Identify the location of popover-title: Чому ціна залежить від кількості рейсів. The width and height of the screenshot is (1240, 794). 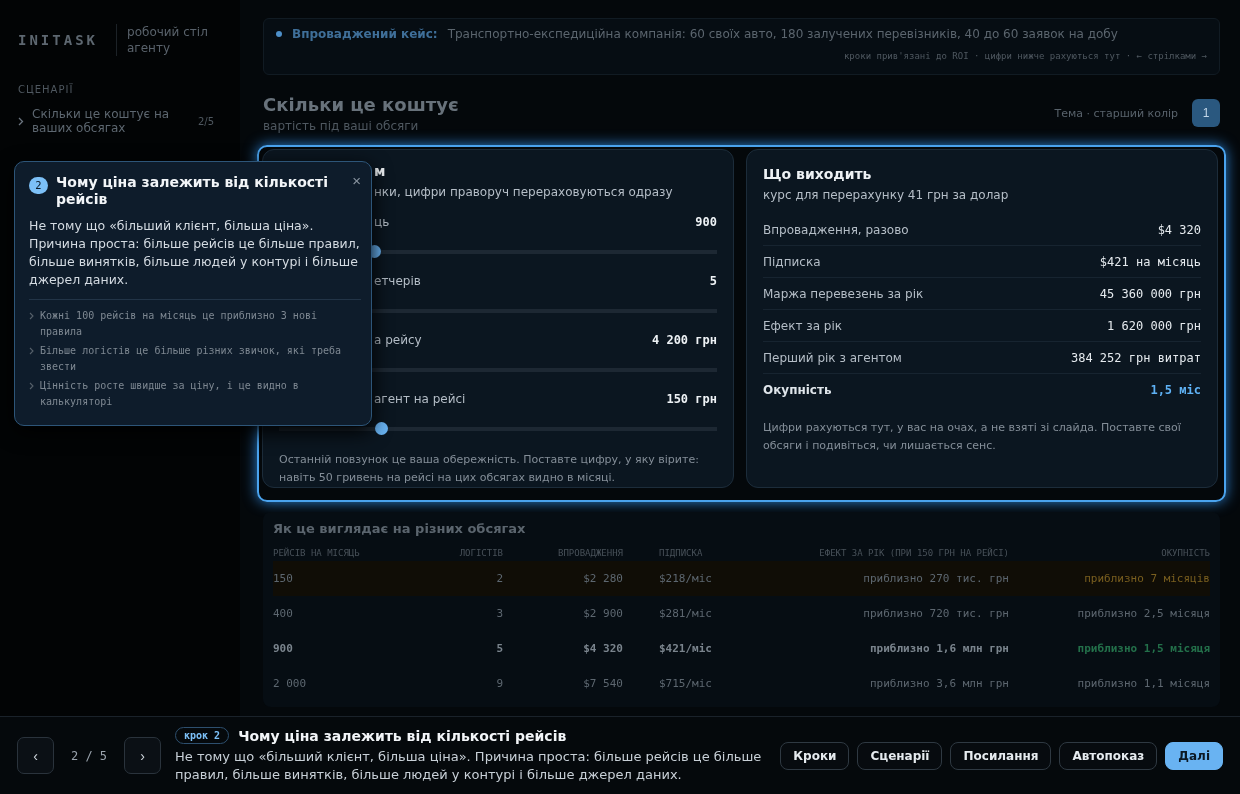
(193, 191).